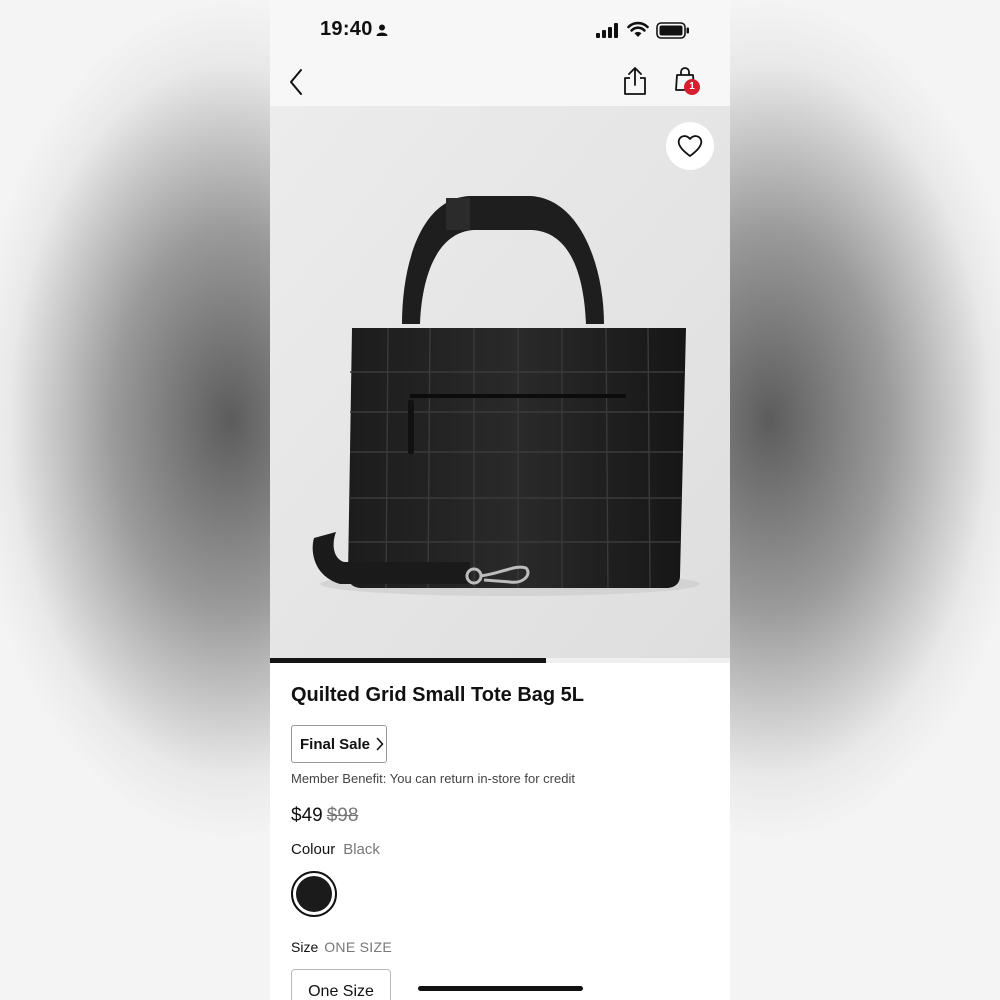 The height and width of the screenshot is (1000, 1000). I want to click on size-option-button: One Size, so click(341, 984).